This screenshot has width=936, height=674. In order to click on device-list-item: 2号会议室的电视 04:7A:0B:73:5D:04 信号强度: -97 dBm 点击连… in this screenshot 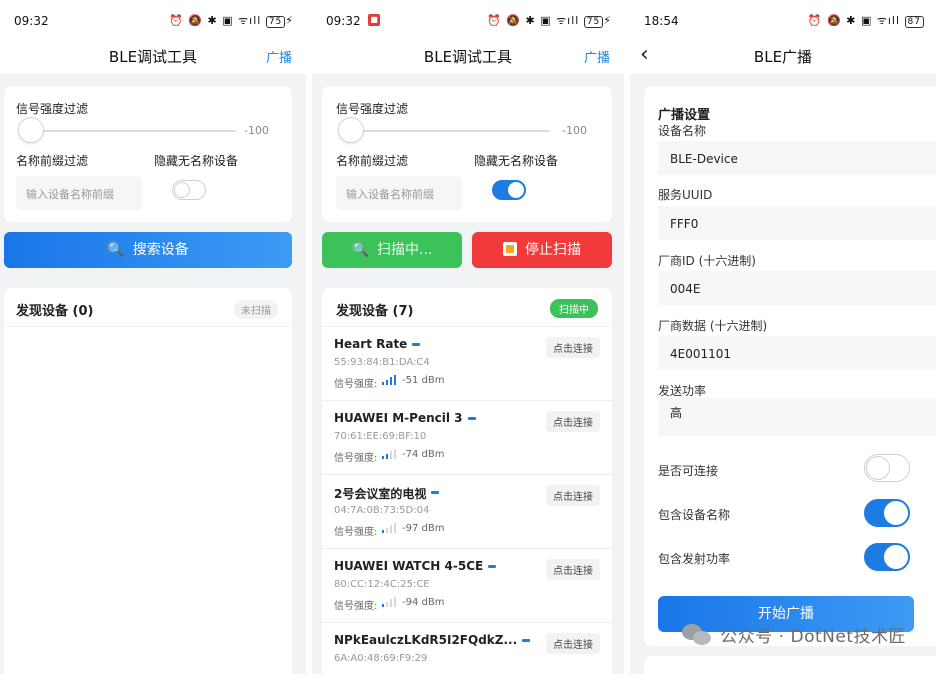, I will do `click(467, 512)`.